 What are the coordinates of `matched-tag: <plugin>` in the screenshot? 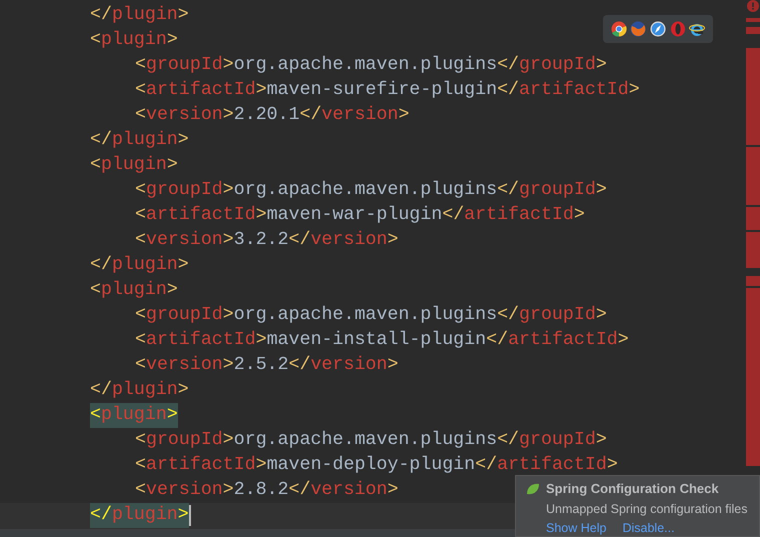 It's located at (134, 415).